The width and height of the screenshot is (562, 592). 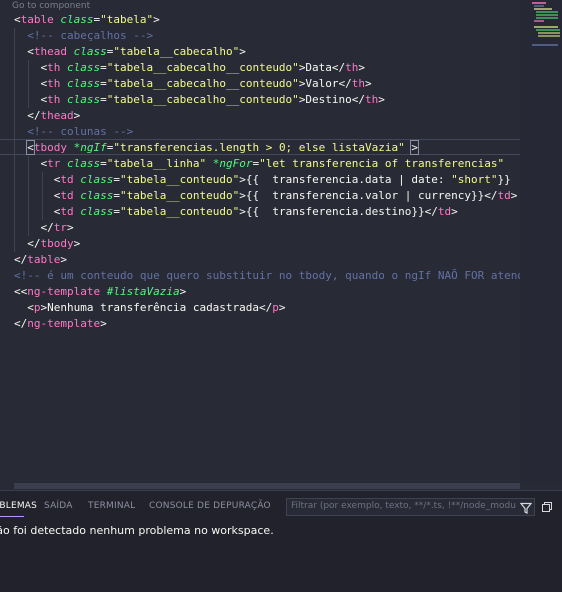 I want to click on code-line: </table>, so click(x=40, y=260).